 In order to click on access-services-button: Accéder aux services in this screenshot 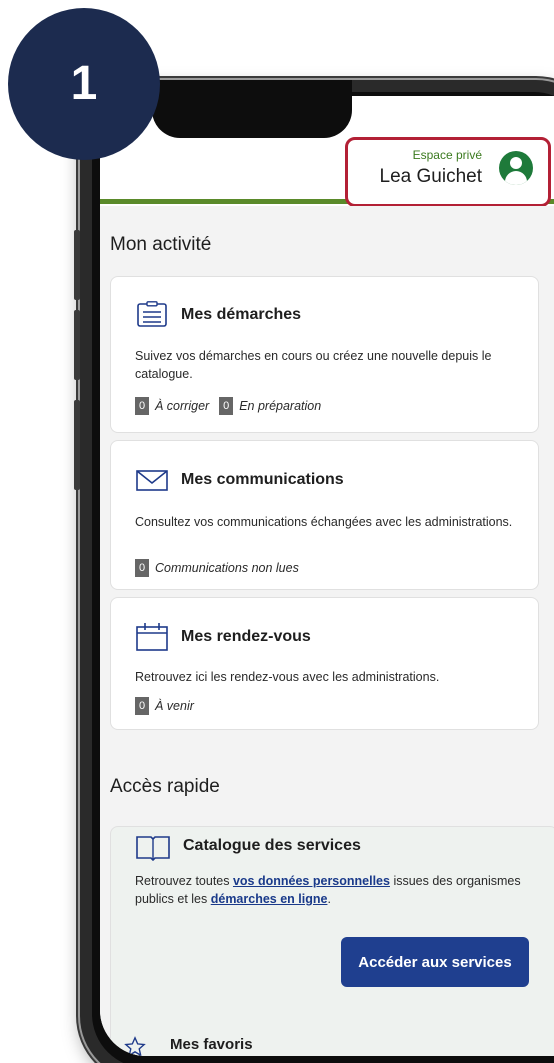, I will do `click(435, 962)`.